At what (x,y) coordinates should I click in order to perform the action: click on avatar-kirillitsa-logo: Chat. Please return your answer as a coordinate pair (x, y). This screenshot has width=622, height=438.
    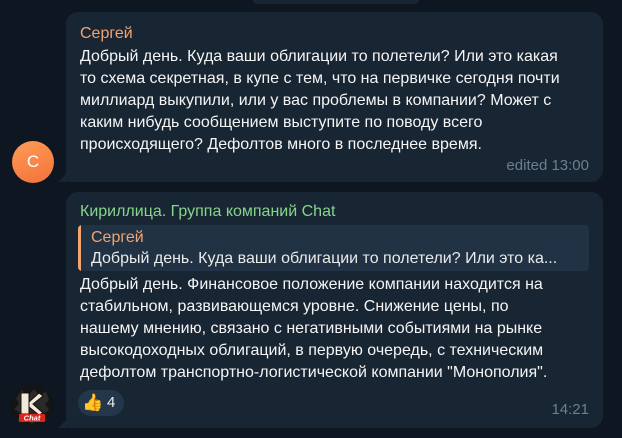
    Looking at the image, I should click on (32, 406).